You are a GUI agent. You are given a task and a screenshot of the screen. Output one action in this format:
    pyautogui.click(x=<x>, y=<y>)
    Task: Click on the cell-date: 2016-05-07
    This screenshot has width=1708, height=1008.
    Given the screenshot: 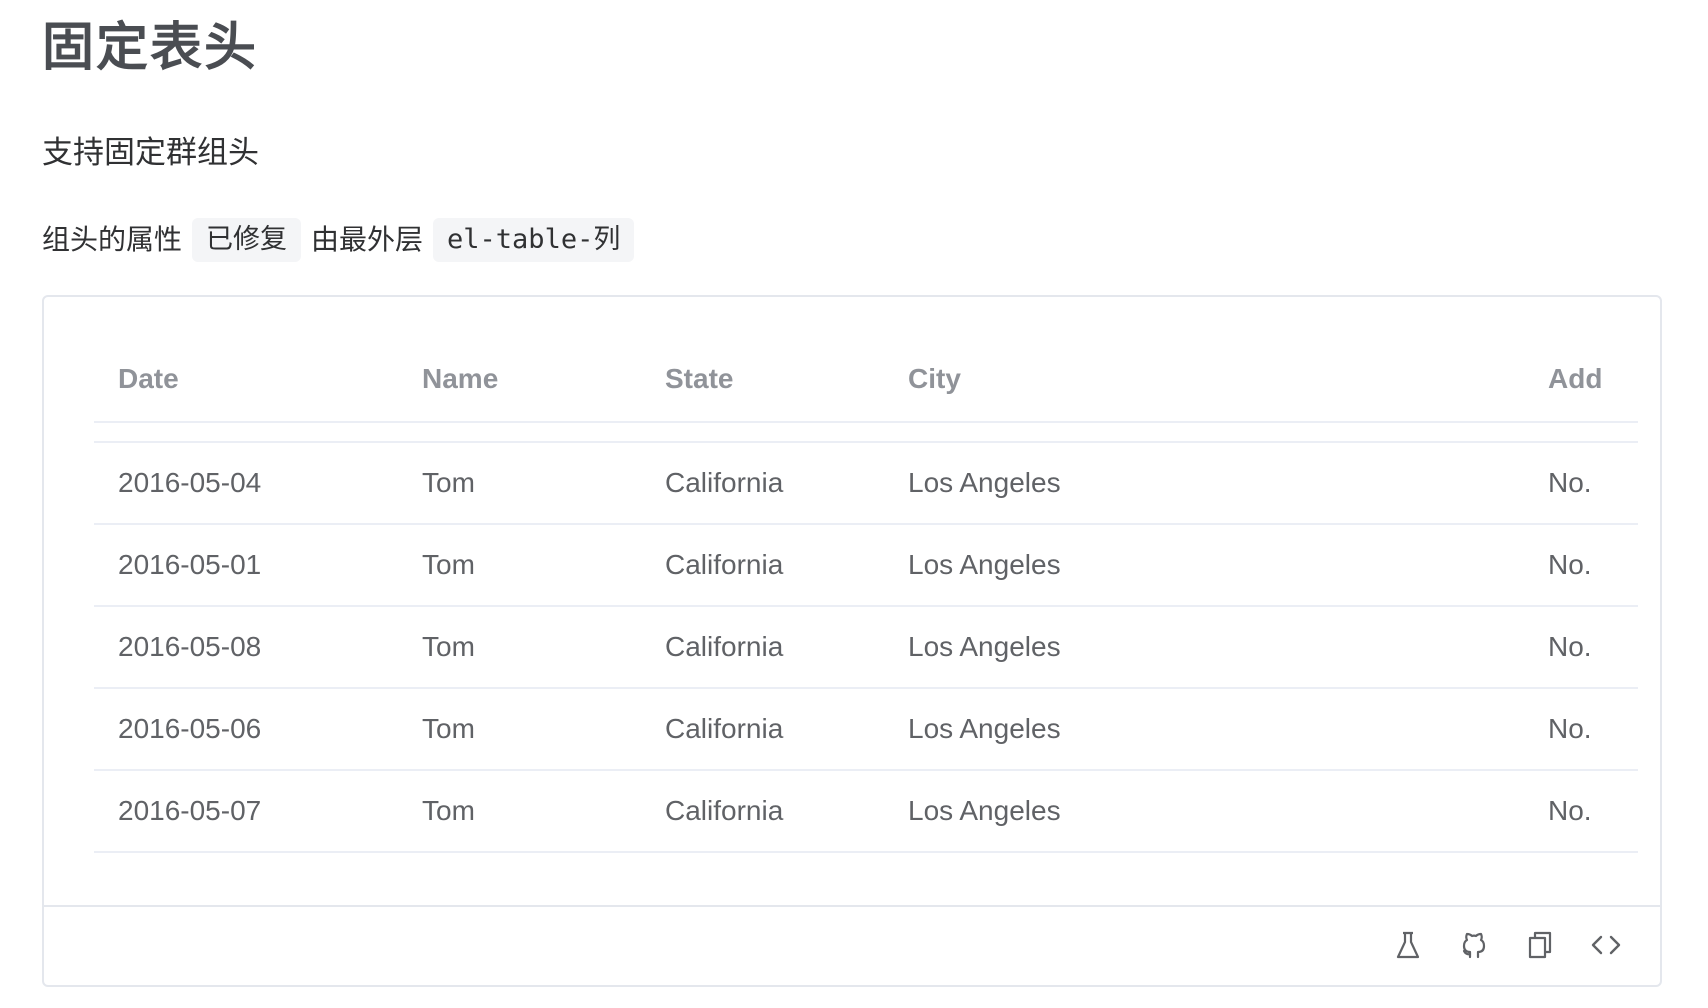 What is the action you would take?
    pyautogui.click(x=258, y=811)
    